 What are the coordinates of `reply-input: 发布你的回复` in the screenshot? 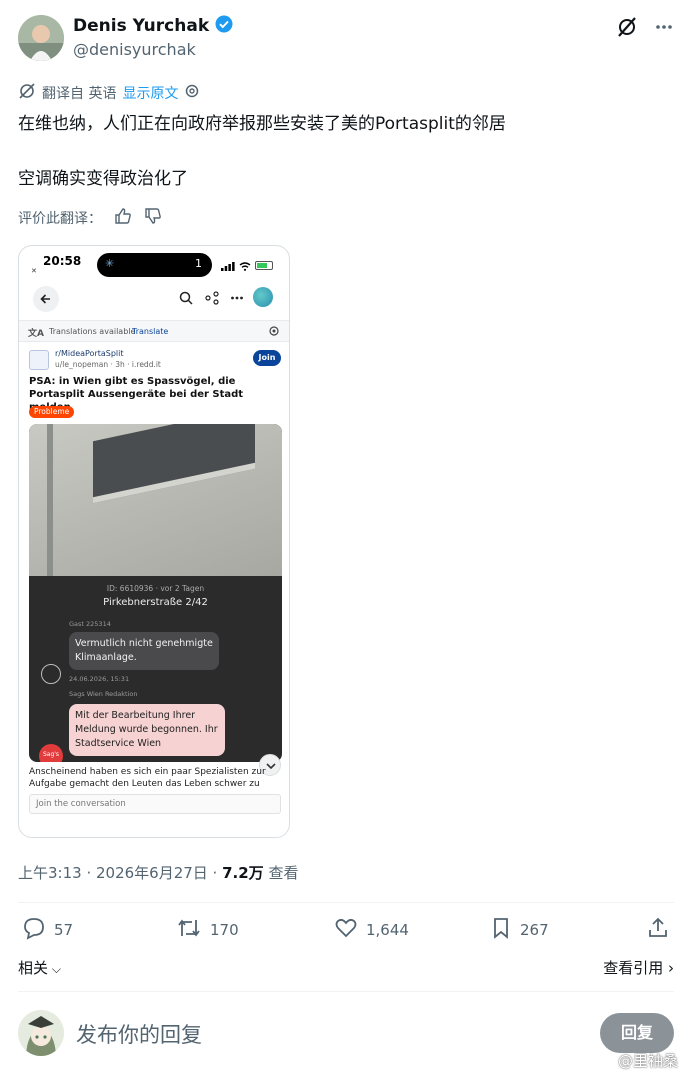 It's located at (139, 1034).